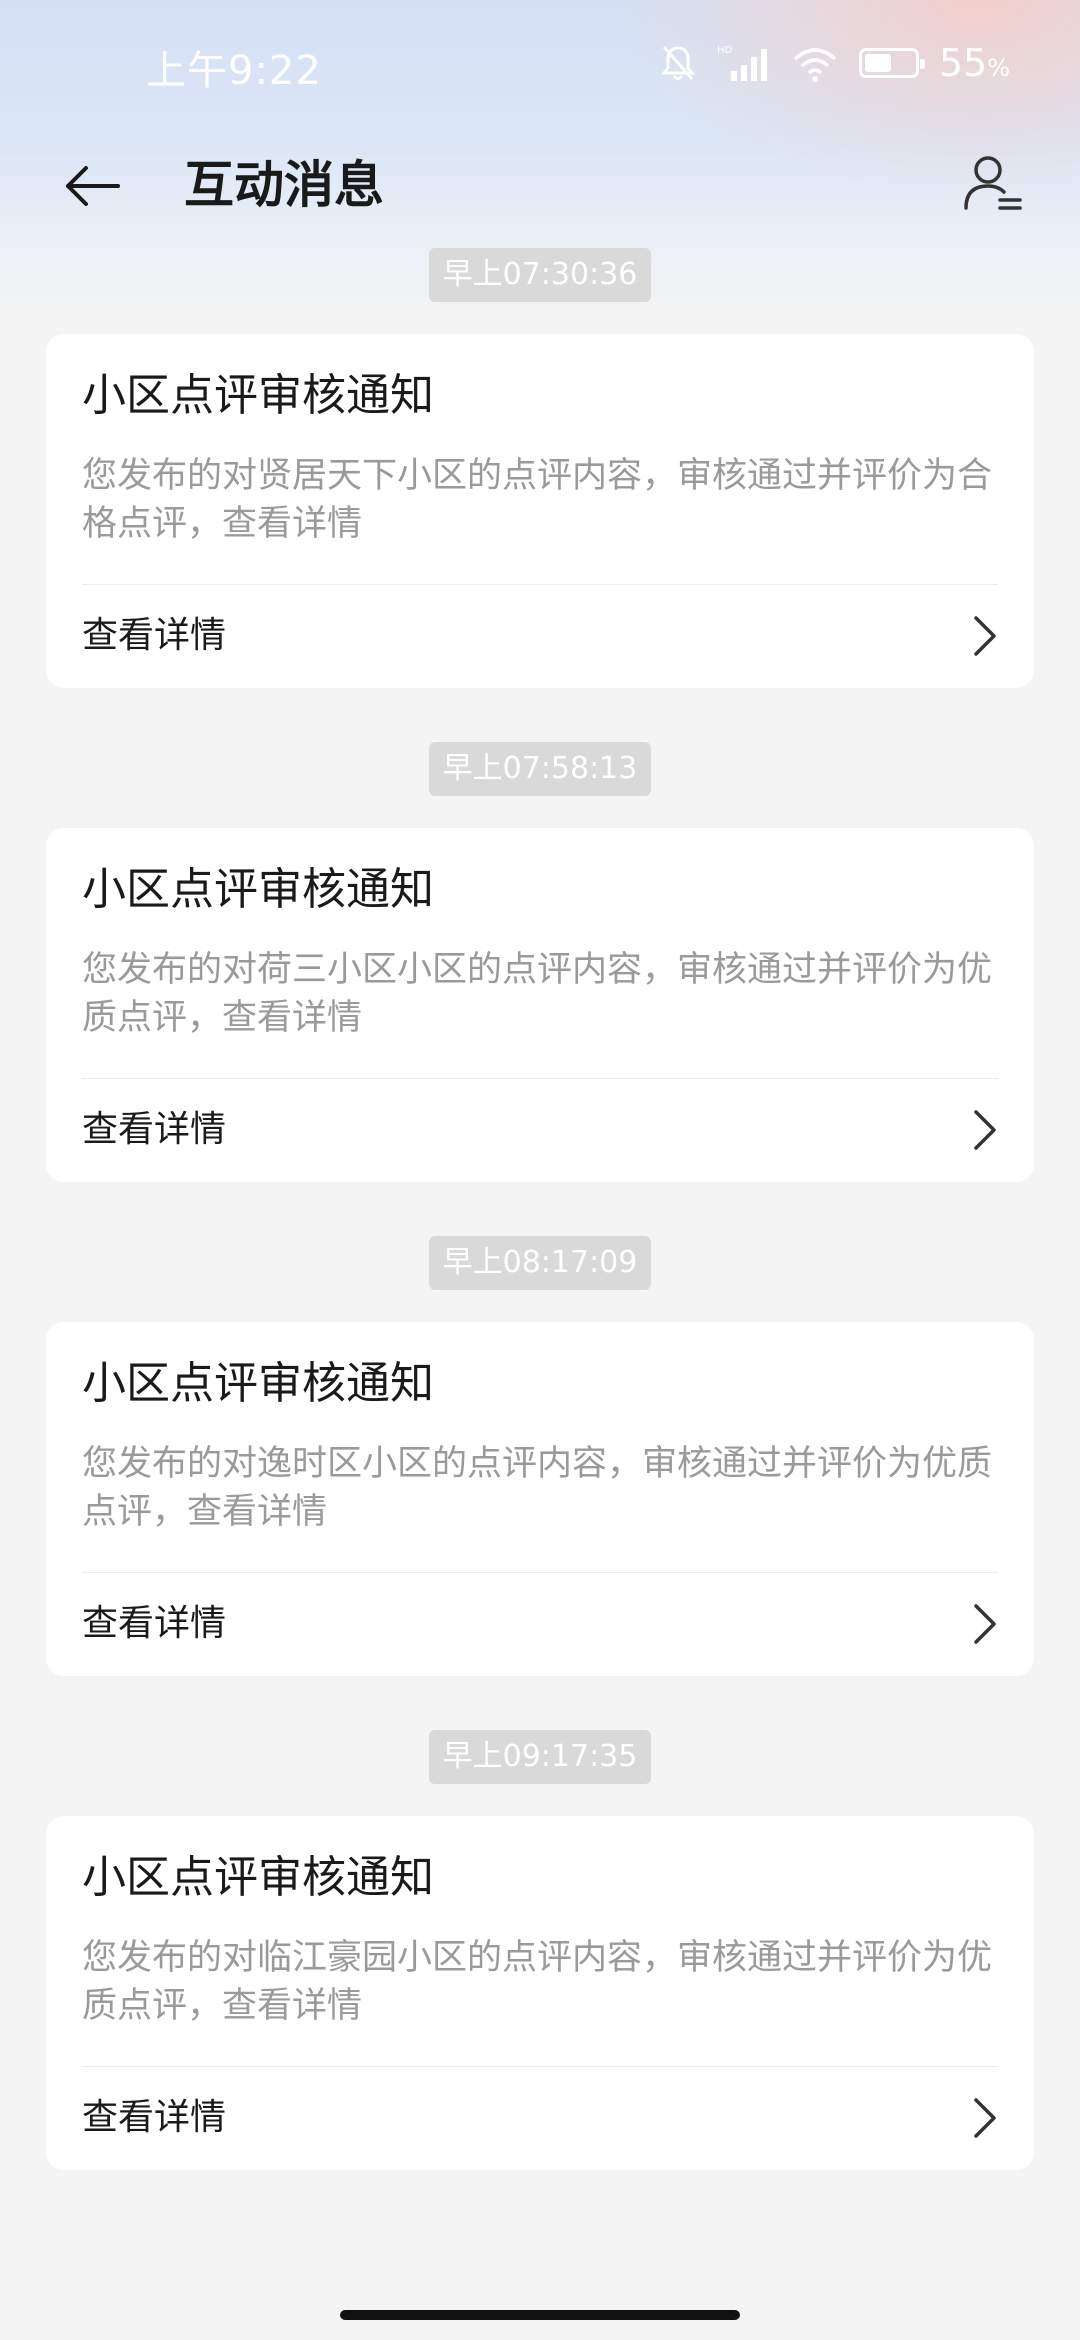  What do you see at coordinates (537, 500) in the screenshot?
I see `message-body: 您发布的对贤居天下小区的点评内容，审核通过并评价为合格点评，查看详情` at bounding box center [537, 500].